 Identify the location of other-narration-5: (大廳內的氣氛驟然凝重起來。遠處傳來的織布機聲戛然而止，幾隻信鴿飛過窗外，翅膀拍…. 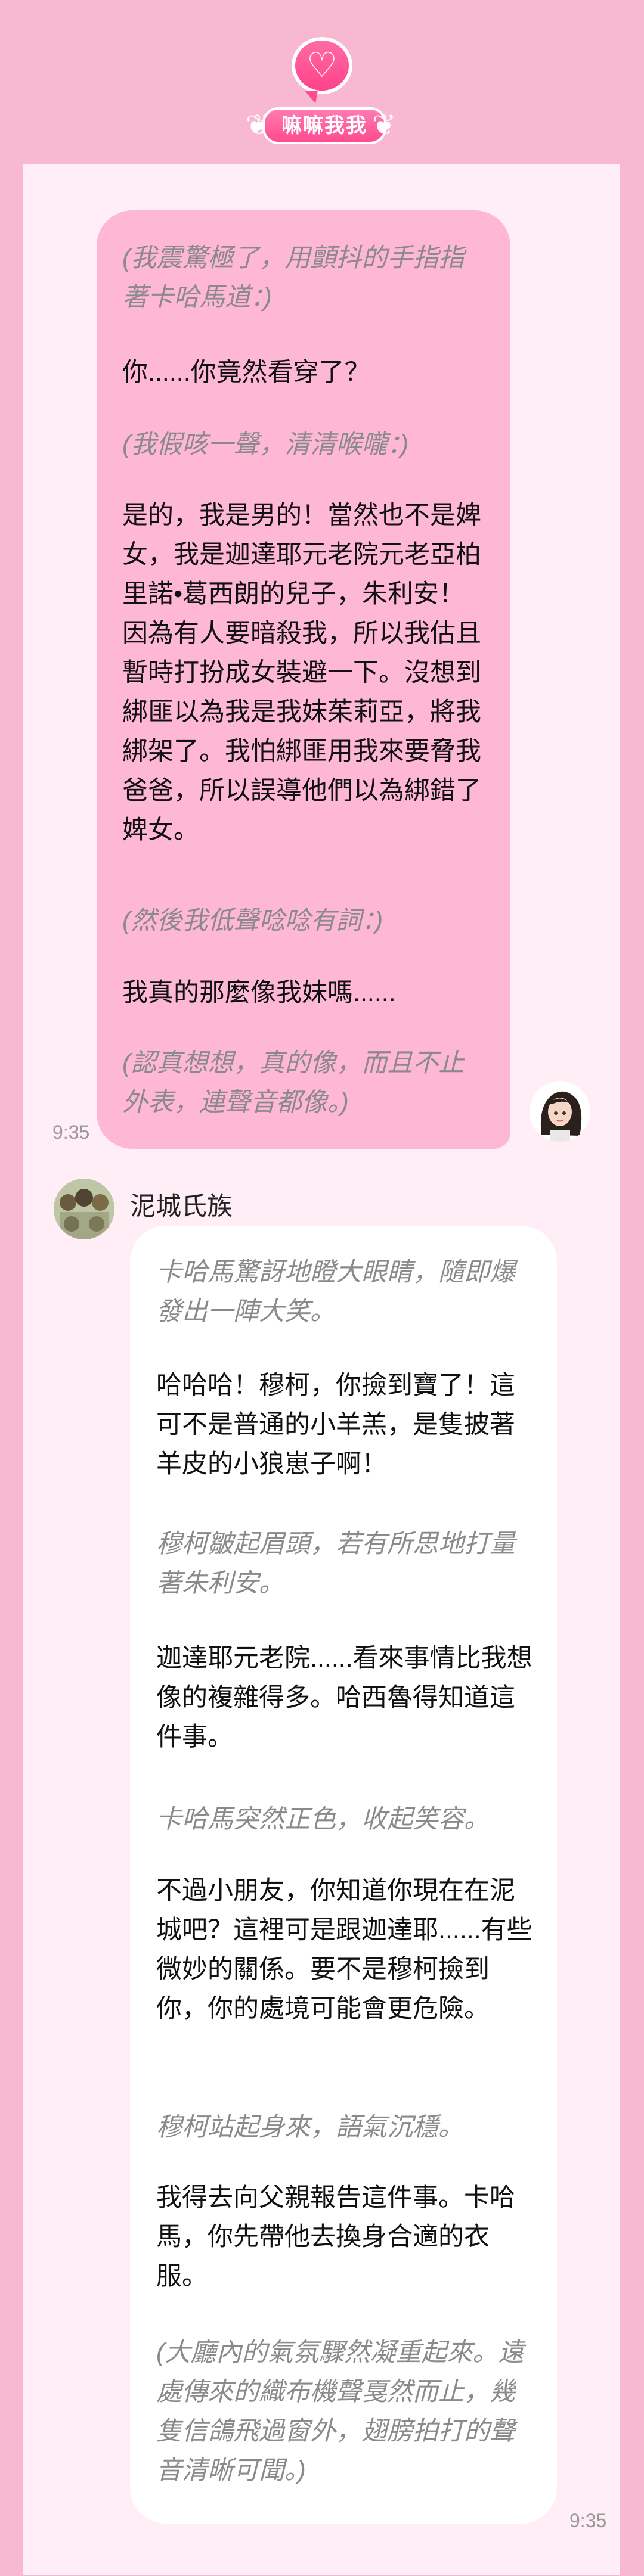
(340, 2411).